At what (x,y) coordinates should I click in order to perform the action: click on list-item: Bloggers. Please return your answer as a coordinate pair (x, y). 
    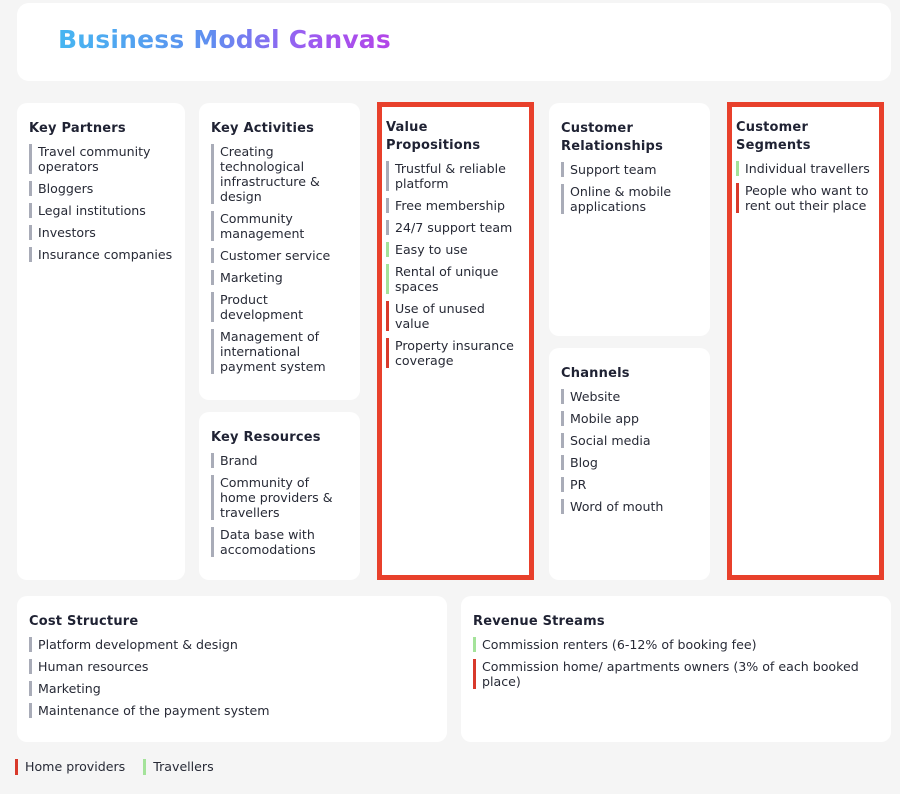
    Looking at the image, I should click on (101, 188).